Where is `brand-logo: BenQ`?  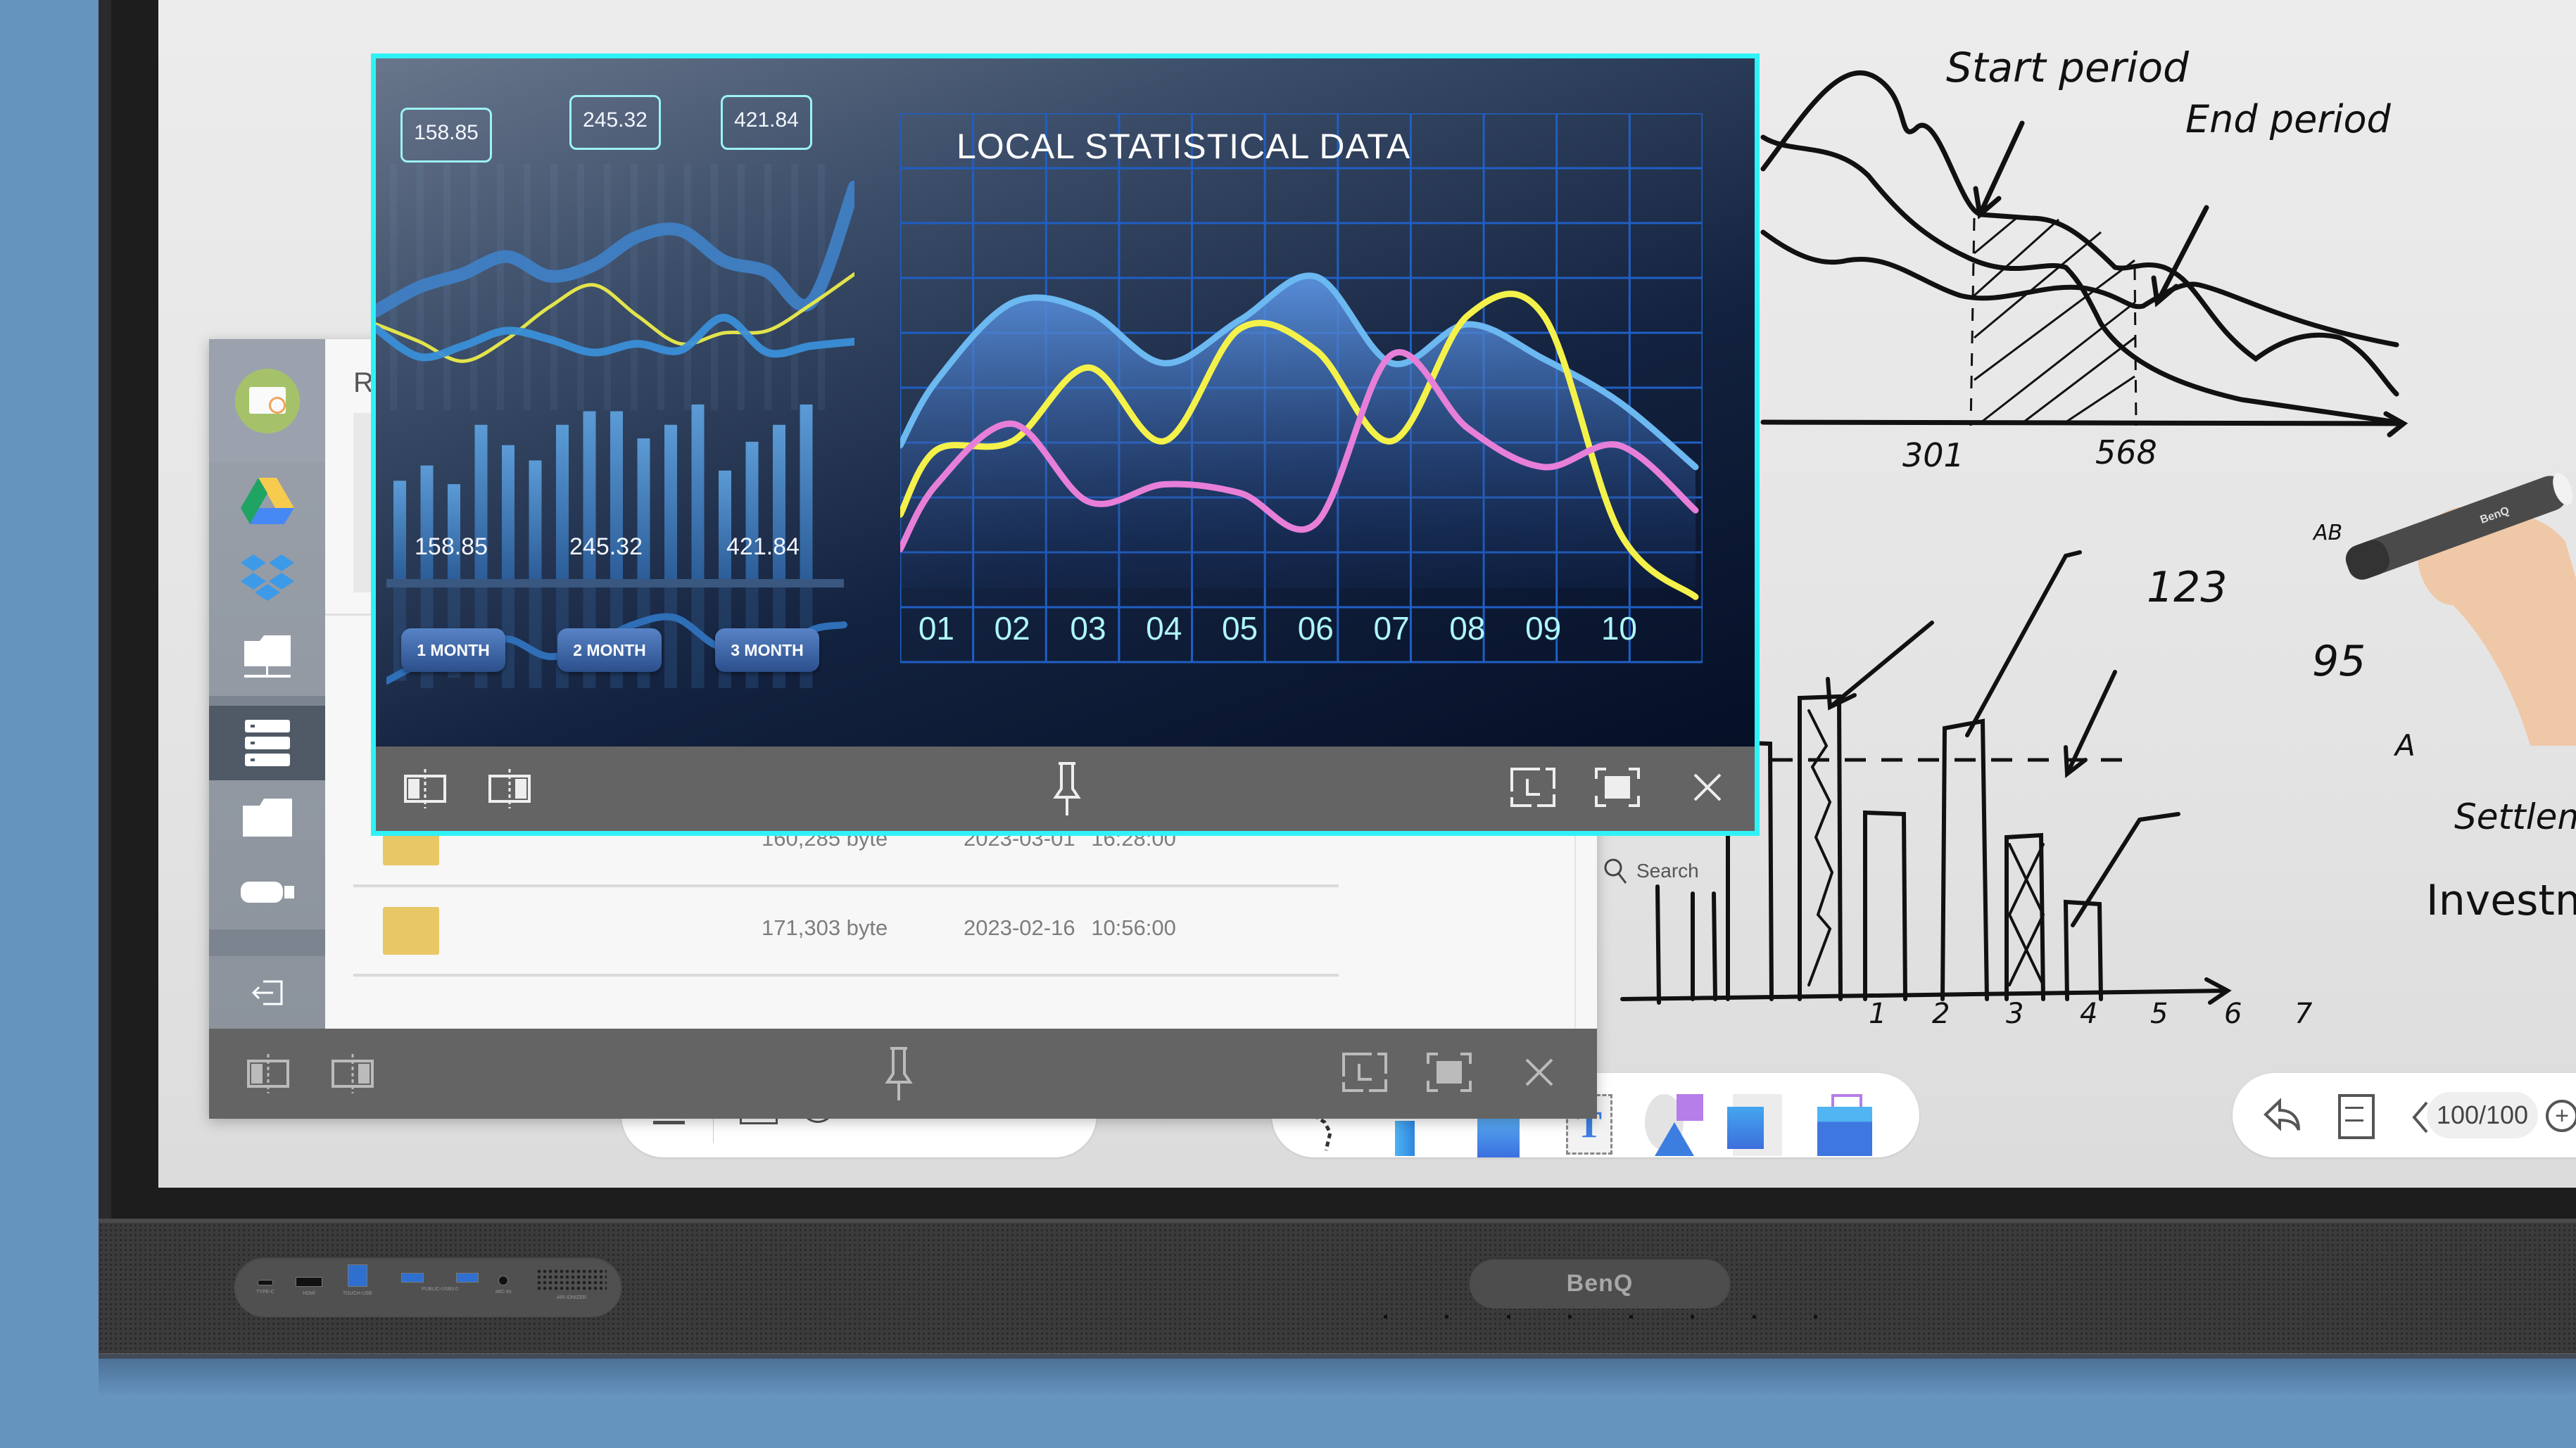 brand-logo: BenQ is located at coordinates (1600, 1283).